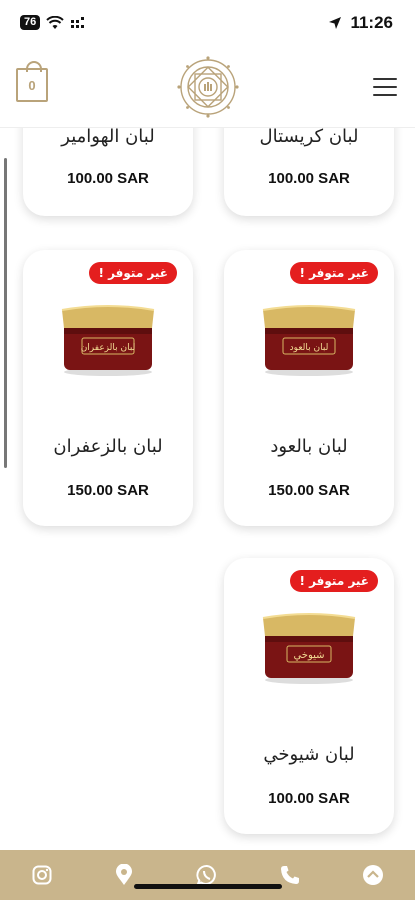  What do you see at coordinates (309, 137) in the screenshot?
I see `product-name: لبان كريستال` at bounding box center [309, 137].